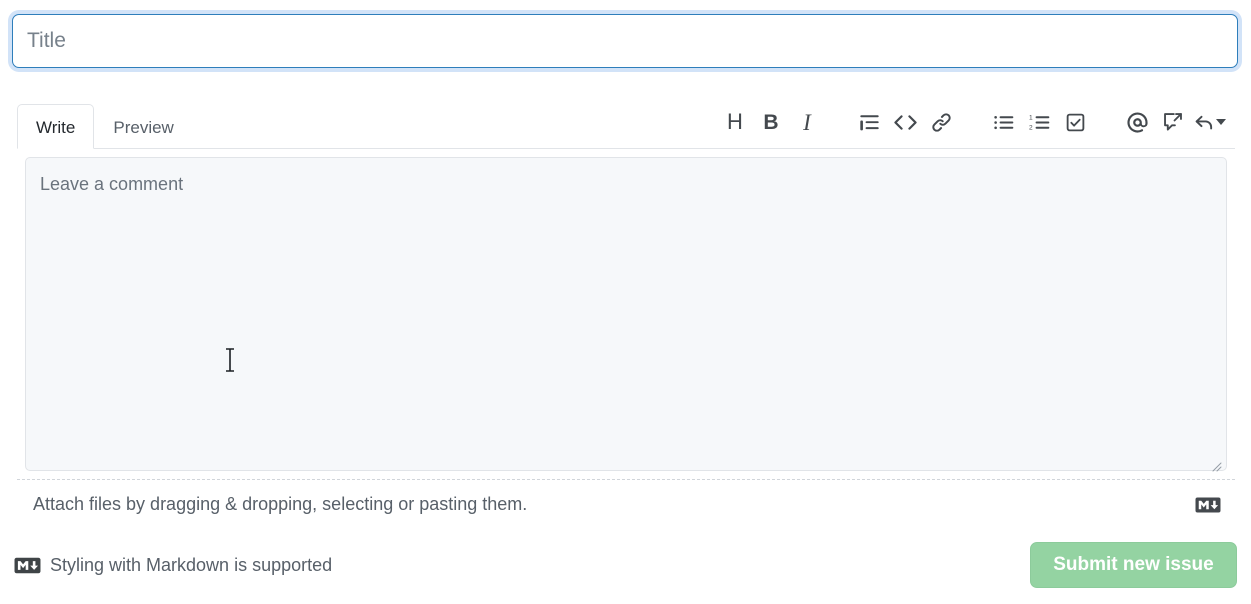 This screenshot has height=604, width=1251. I want to click on tab-write-label: Write, so click(56, 127).